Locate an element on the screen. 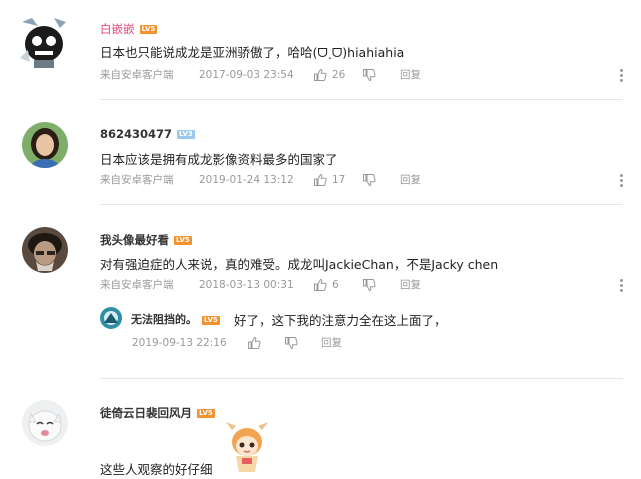 The image size is (641, 479). timestamp: 2019-01-24 13:12 is located at coordinates (246, 180).